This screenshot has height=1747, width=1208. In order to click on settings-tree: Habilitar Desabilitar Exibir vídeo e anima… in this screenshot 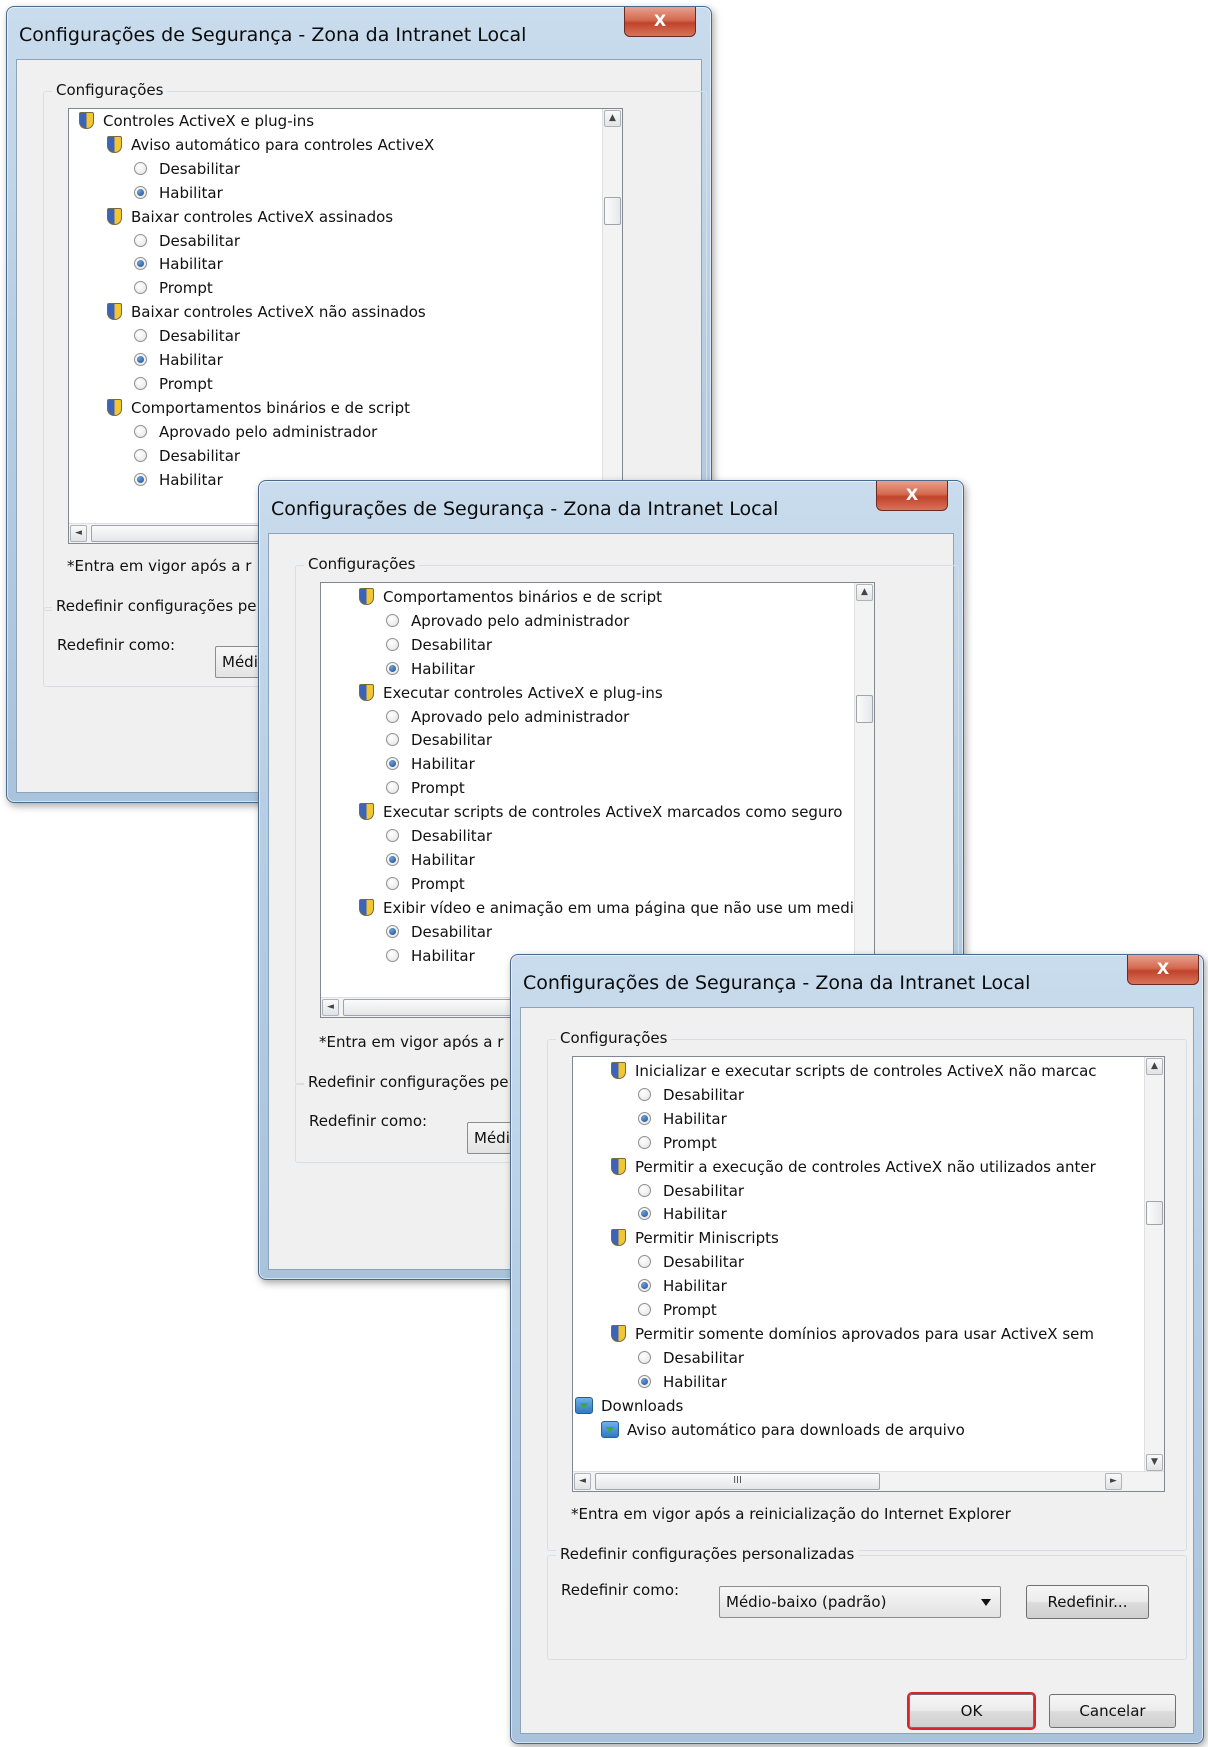, I will do `click(597, 800)`.